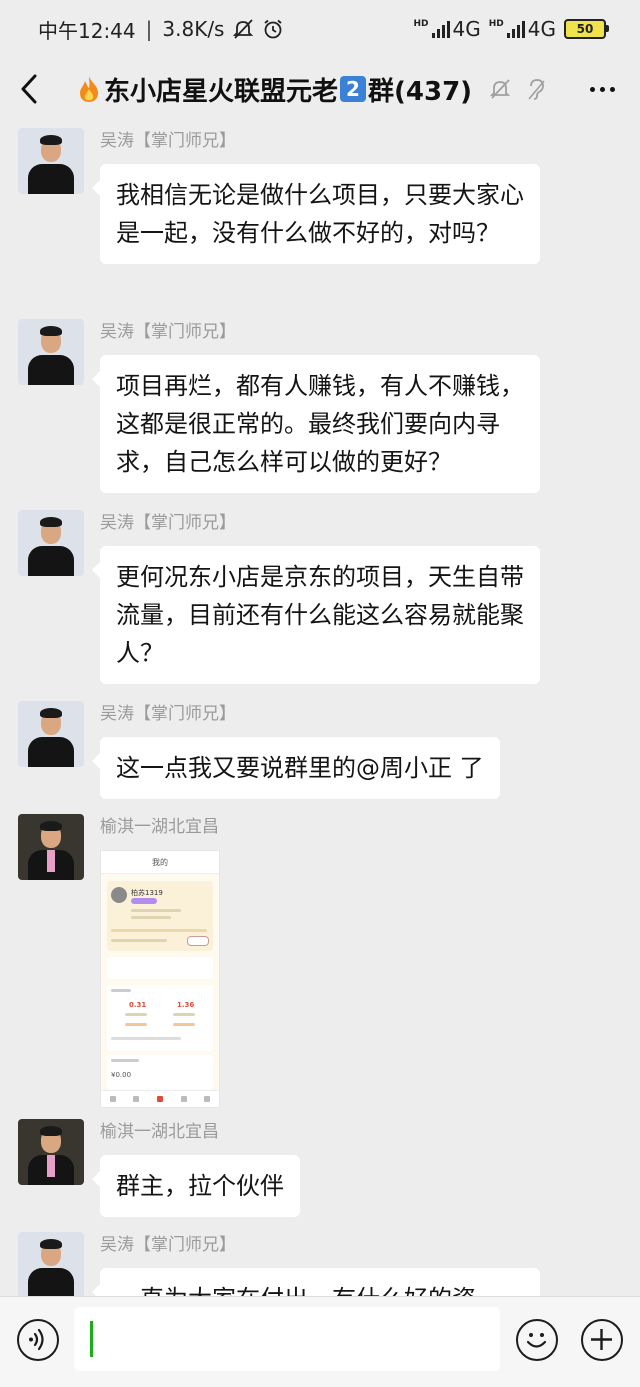  What do you see at coordinates (221, 91) in the screenshot?
I see `chat-title-prefix: 东小店星火联盟元老` at bounding box center [221, 91].